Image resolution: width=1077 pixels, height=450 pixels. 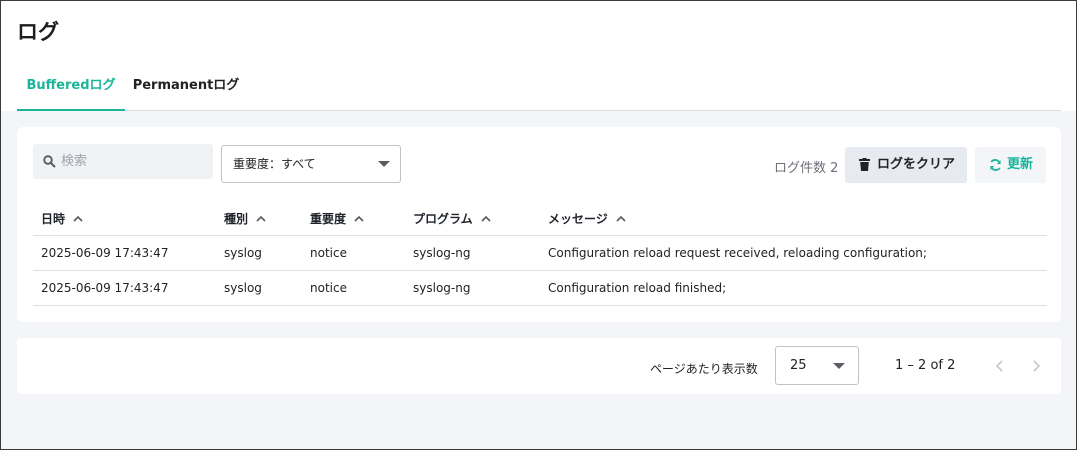 What do you see at coordinates (328, 219) in the screenshot?
I see `column-label: 重要度` at bounding box center [328, 219].